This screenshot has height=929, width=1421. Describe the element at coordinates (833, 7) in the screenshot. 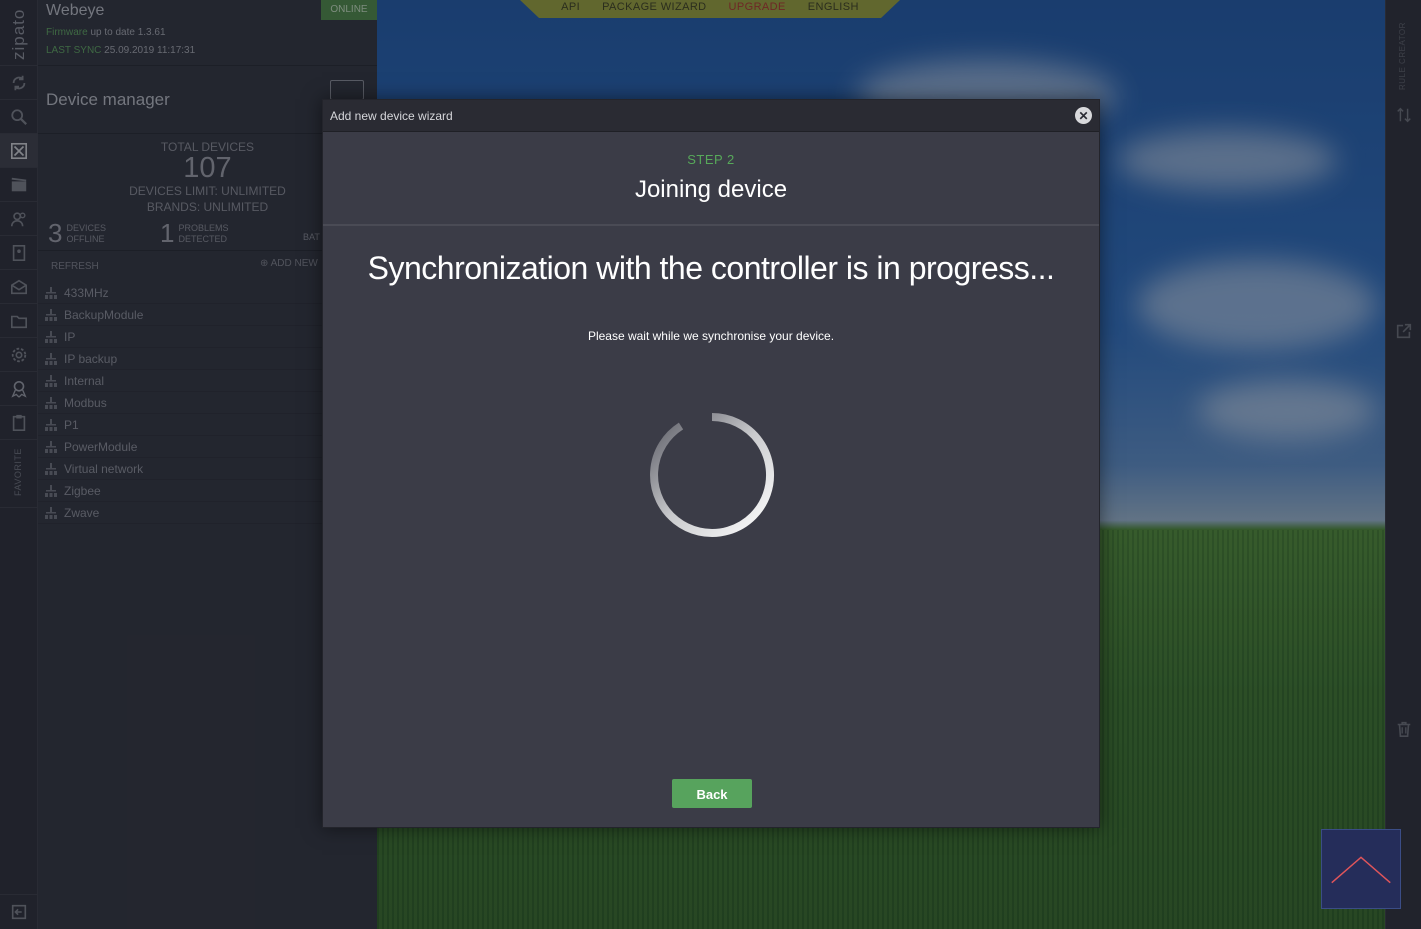

I see `nav-language: ENGLISH` at that location.